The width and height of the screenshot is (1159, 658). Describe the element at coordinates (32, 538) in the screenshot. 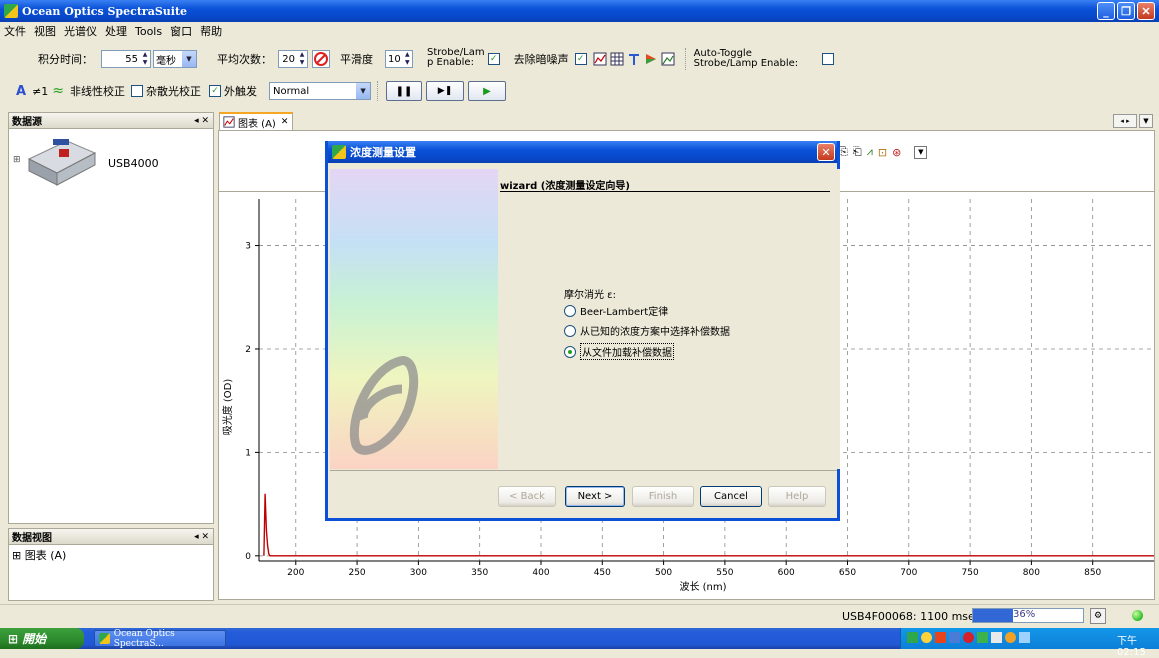

I see `data-views-title: 数据视图` at that location.